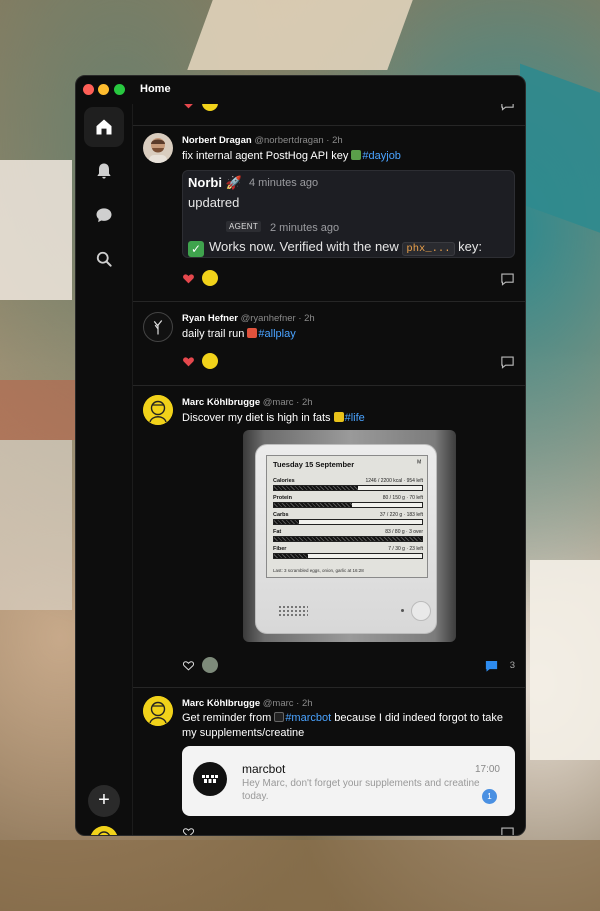 The image size is (600, 911). Describe the element at coordinates (491, 666) in the screenshot. I see `reply-filled-icon` at that location.